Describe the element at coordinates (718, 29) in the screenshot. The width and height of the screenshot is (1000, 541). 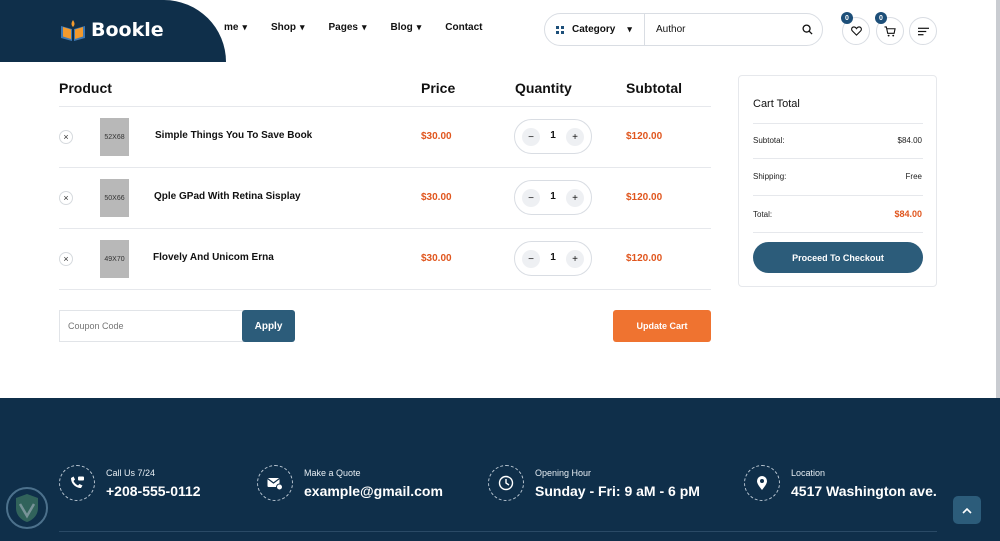
I see `author-search-input` at that location.